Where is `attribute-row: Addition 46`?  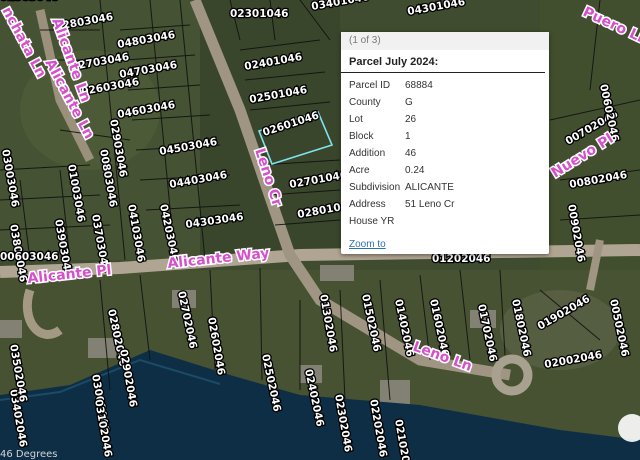
attribute-row: Addition 46 is located at coordinates (401, 153).